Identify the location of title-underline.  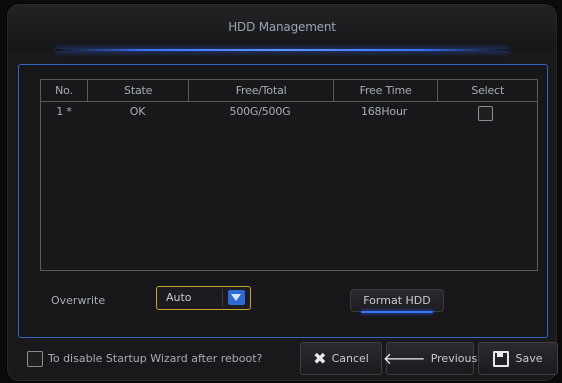
(282, 50).